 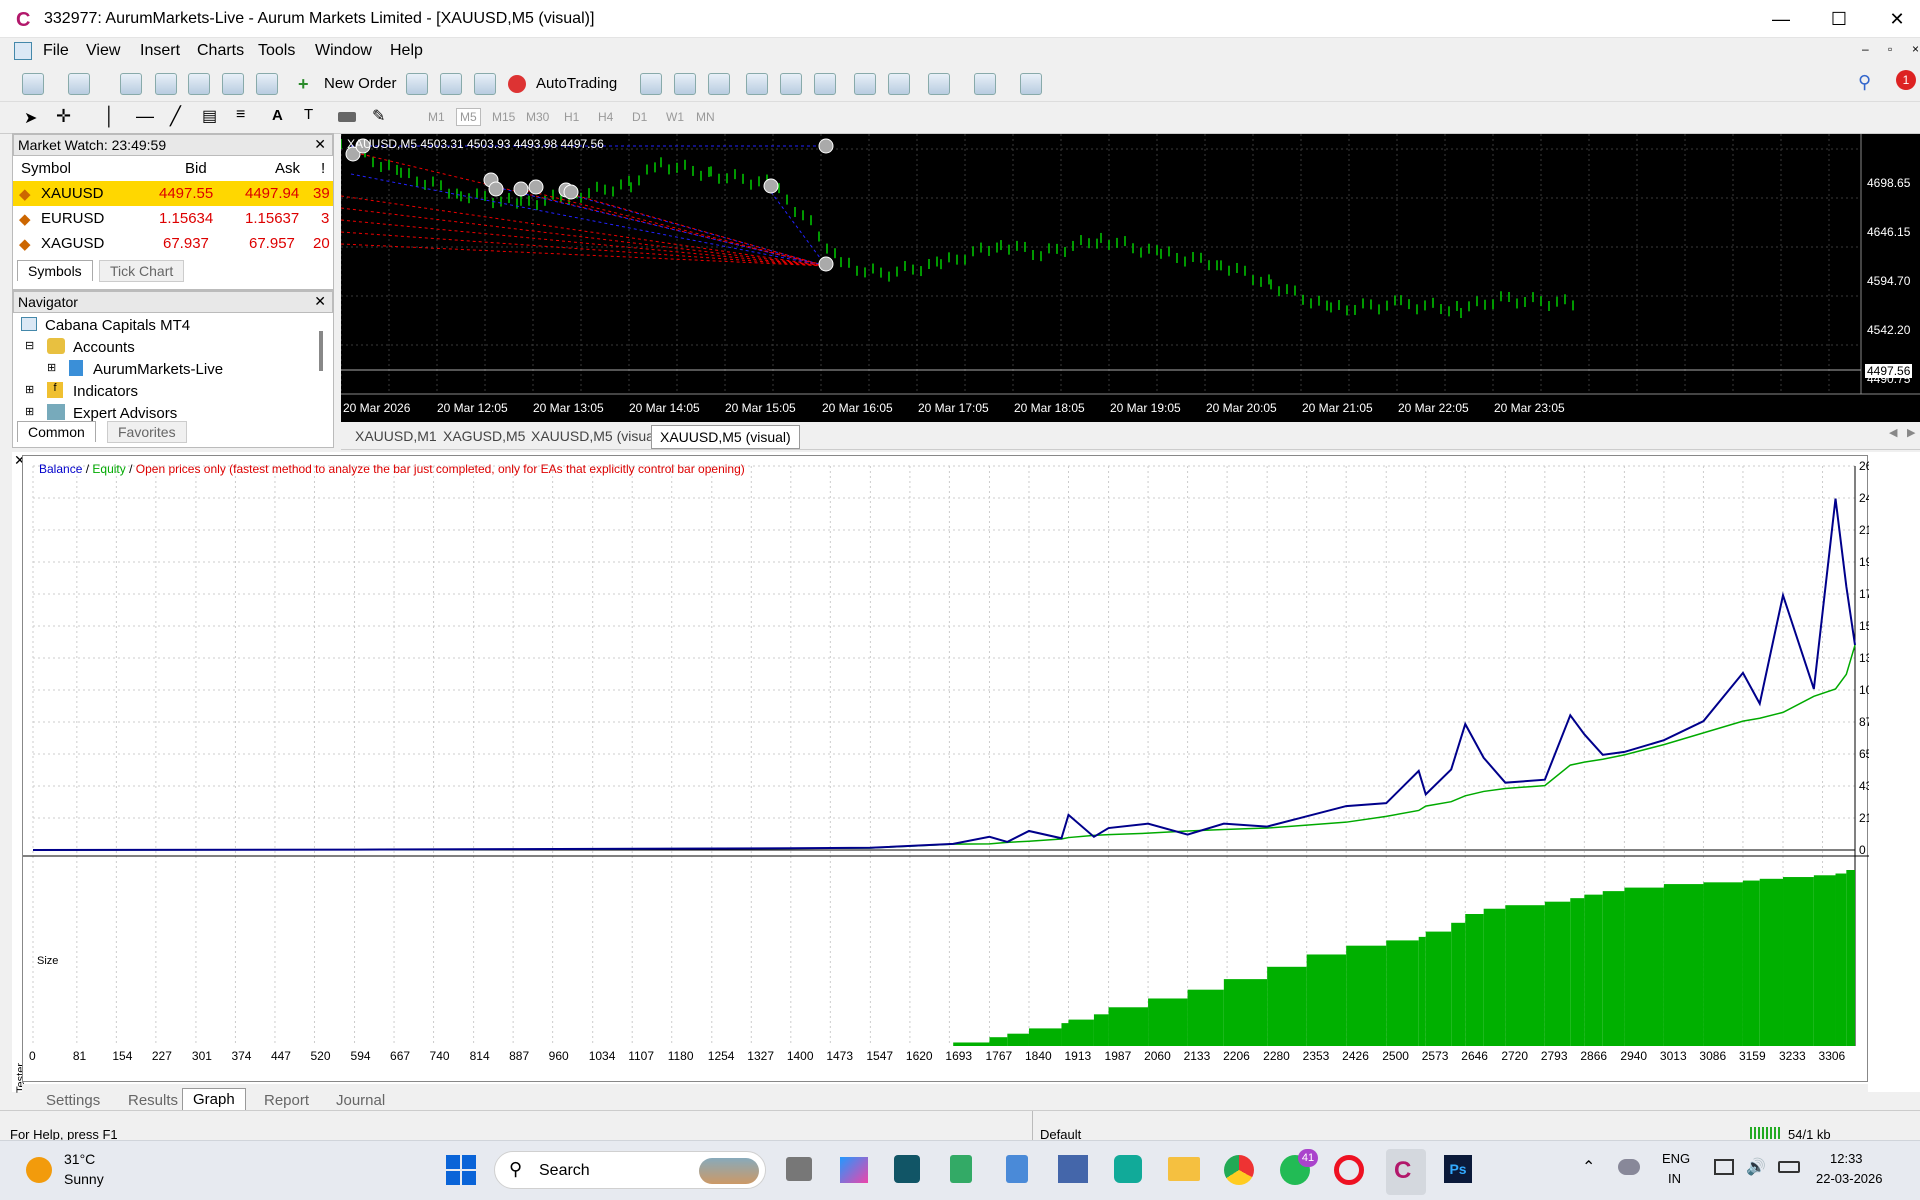 What do you see at coordinates (854, 1170) in the screenshot?
I see `copilot-icon` at bounding box center [854, 1170].